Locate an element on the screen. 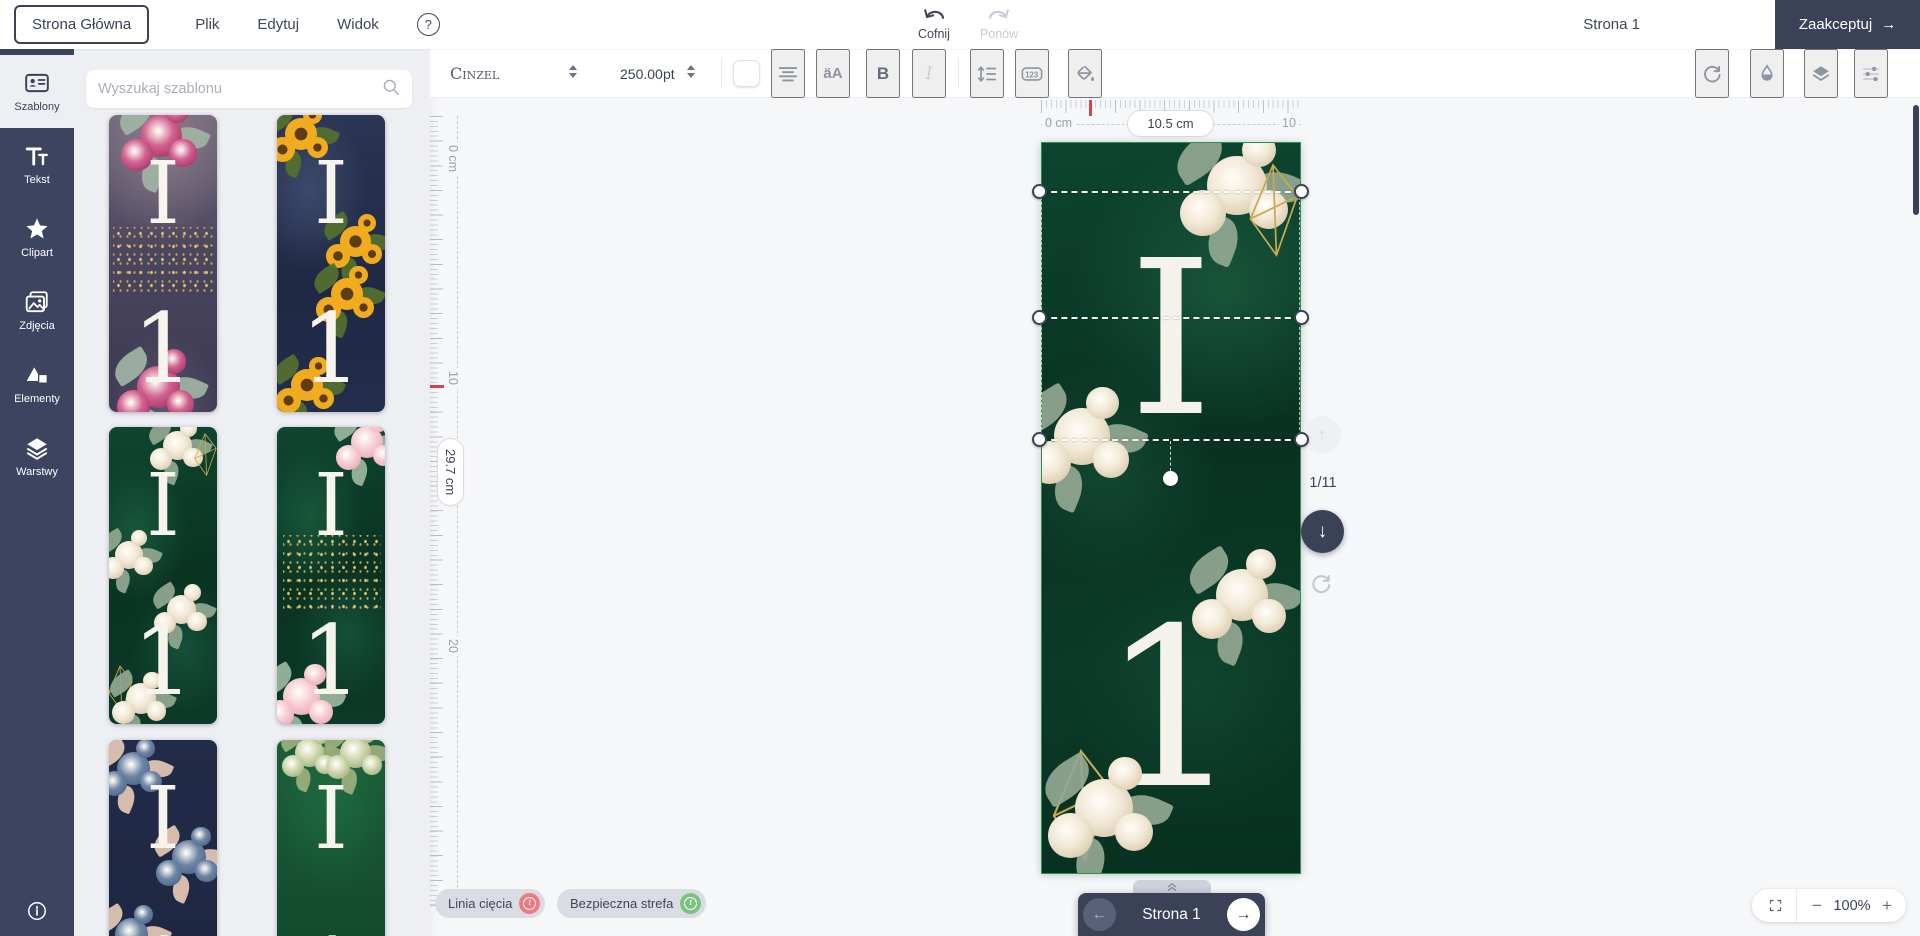 Image resolution: width=1920 pixels, height=936 pixels. menu-item-edytuj: Edytuj is located at coordinates (278, 24).